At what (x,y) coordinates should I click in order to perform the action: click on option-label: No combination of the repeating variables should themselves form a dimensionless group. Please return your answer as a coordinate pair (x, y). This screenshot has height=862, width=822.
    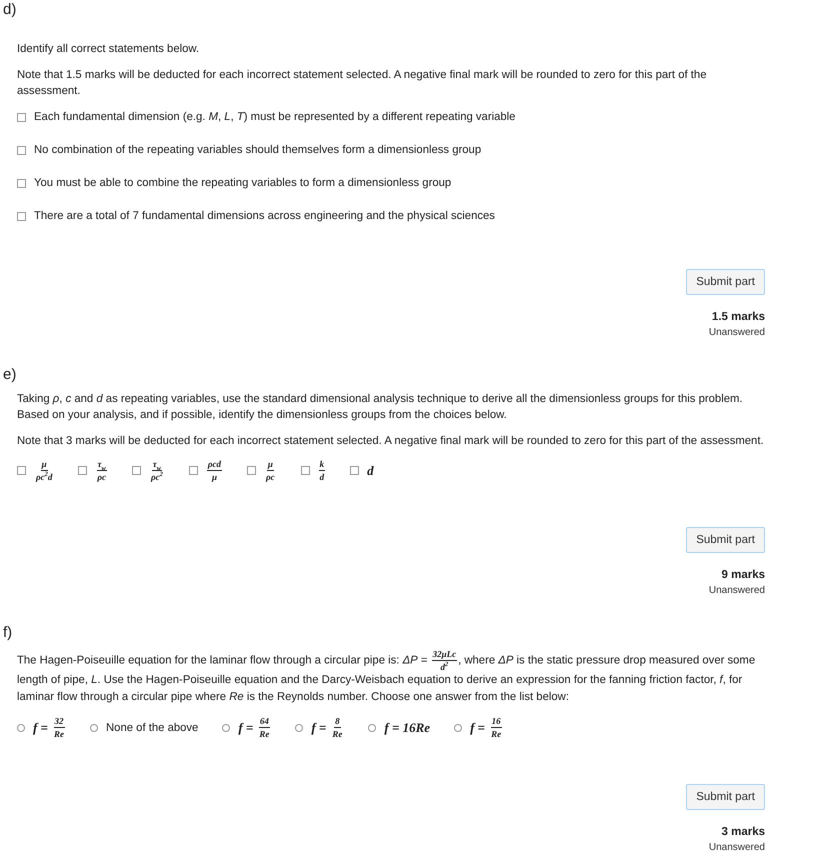
    Looking at the image, I should click on (258, 150).